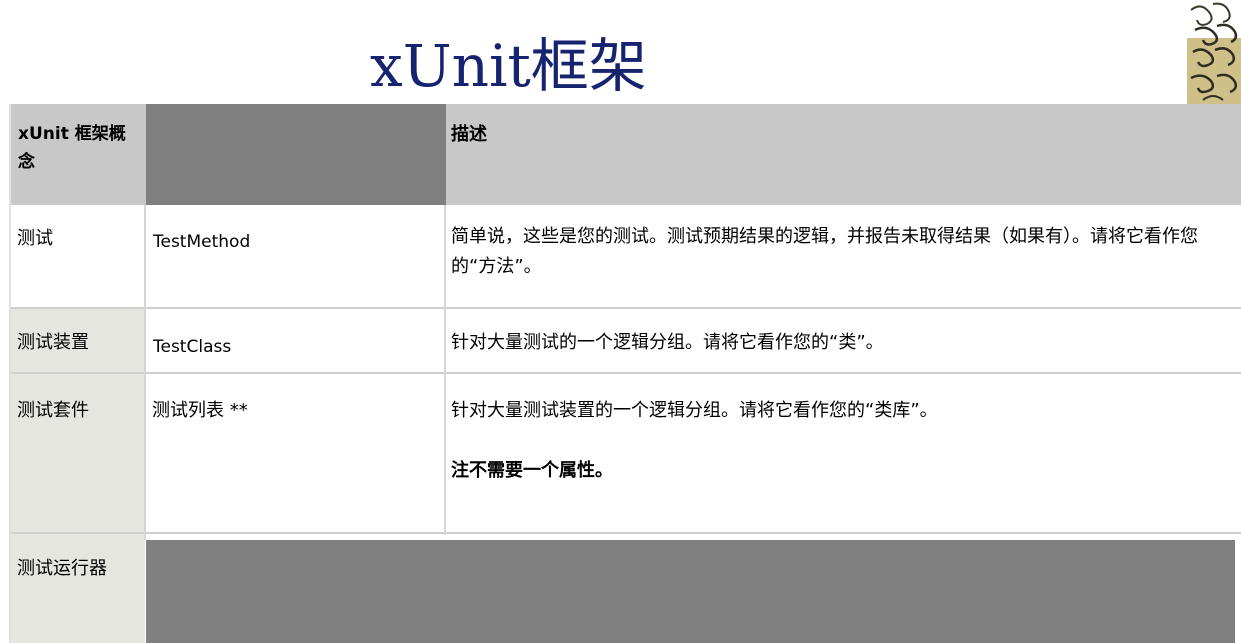  Describe the element at coordinates (667, 342) in the screenshot. I see `row-2-description: 针对大量测试的一个逻辑分组。请将它看作您的“类”。` at that location.